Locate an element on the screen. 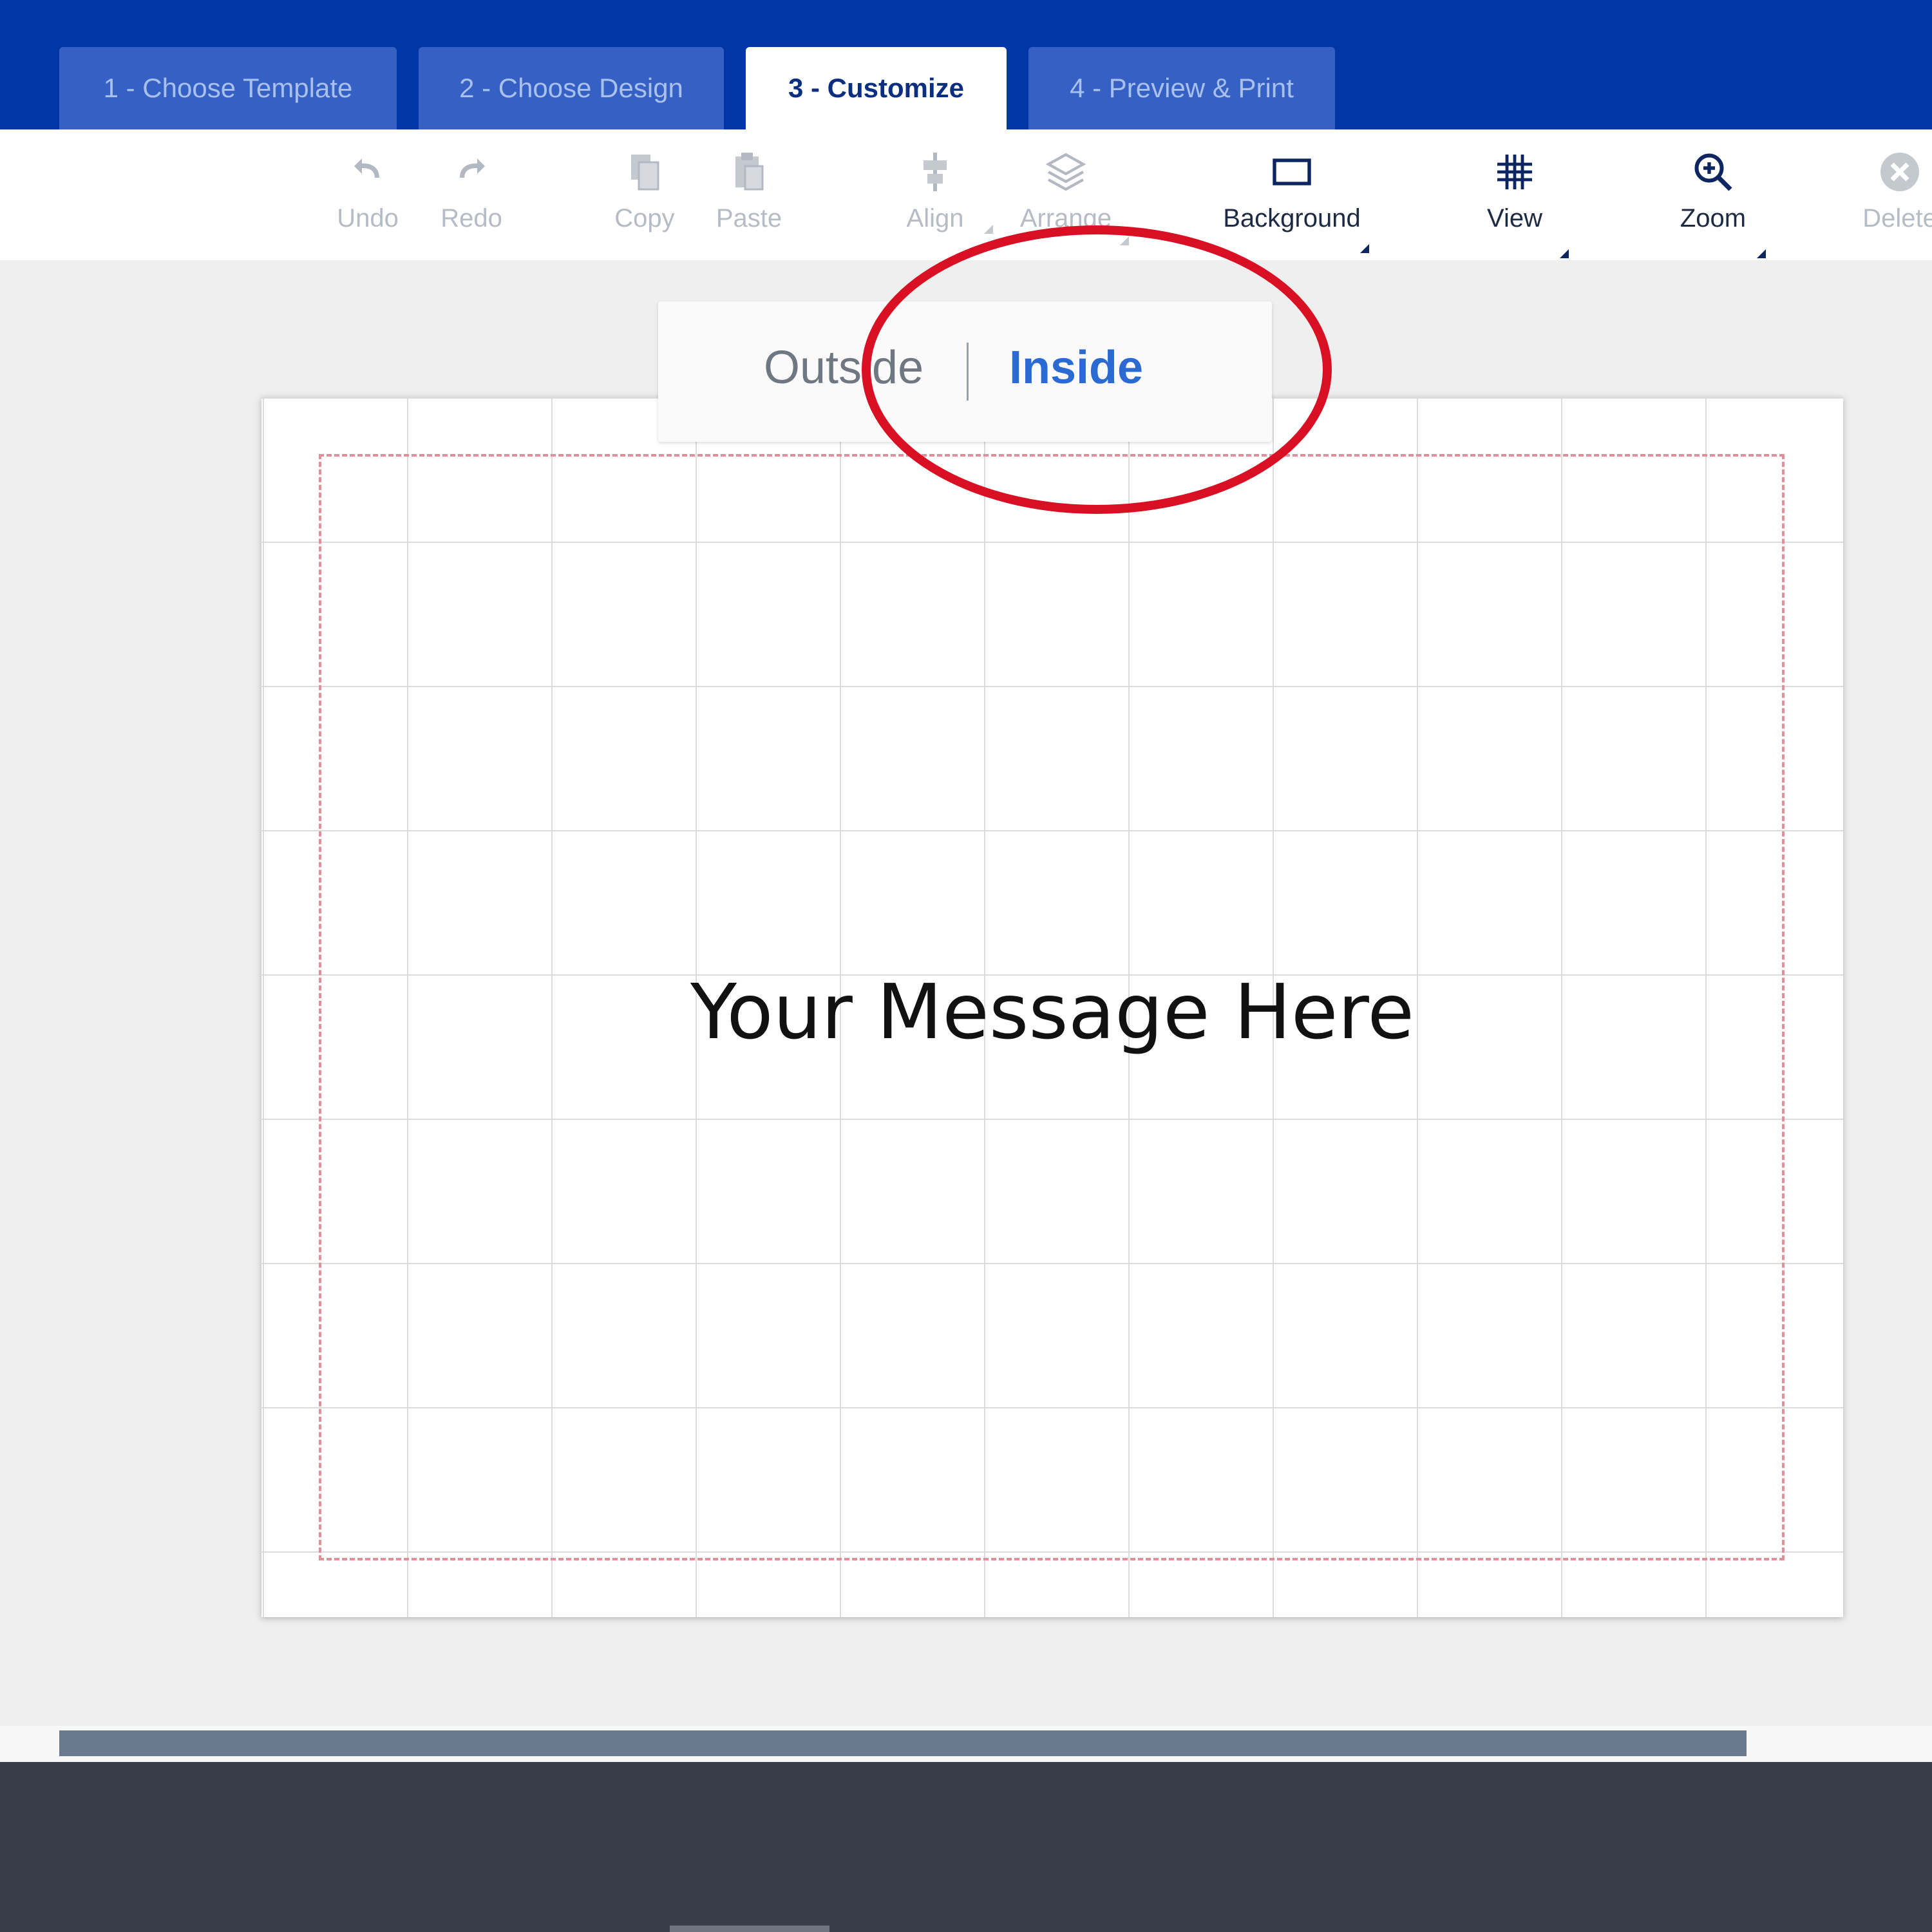 The width and height of the screenshot is (1932, 1932). undo-label: Undo is located at coordinates (368, 218).